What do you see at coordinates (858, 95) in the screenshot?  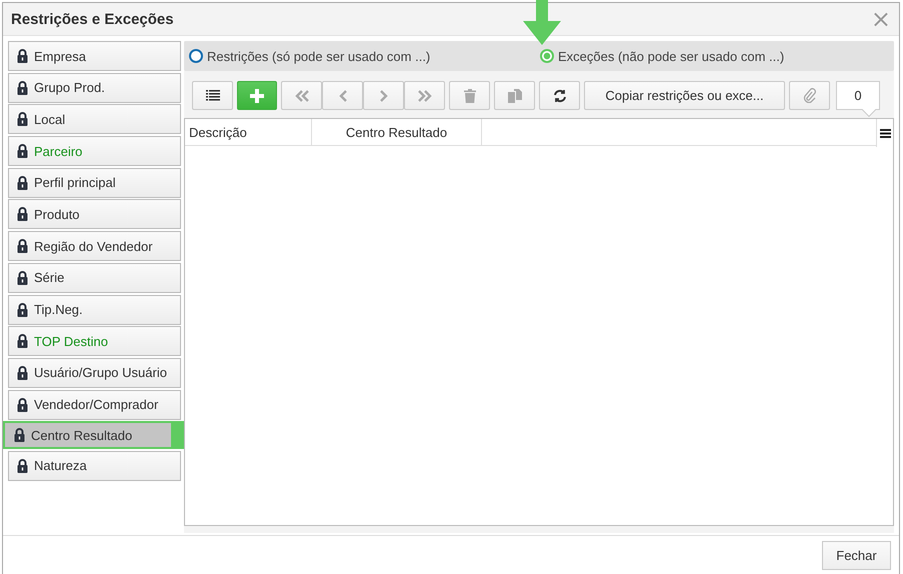 I see `record-count-text: 0` at bounding box center [858, 95].